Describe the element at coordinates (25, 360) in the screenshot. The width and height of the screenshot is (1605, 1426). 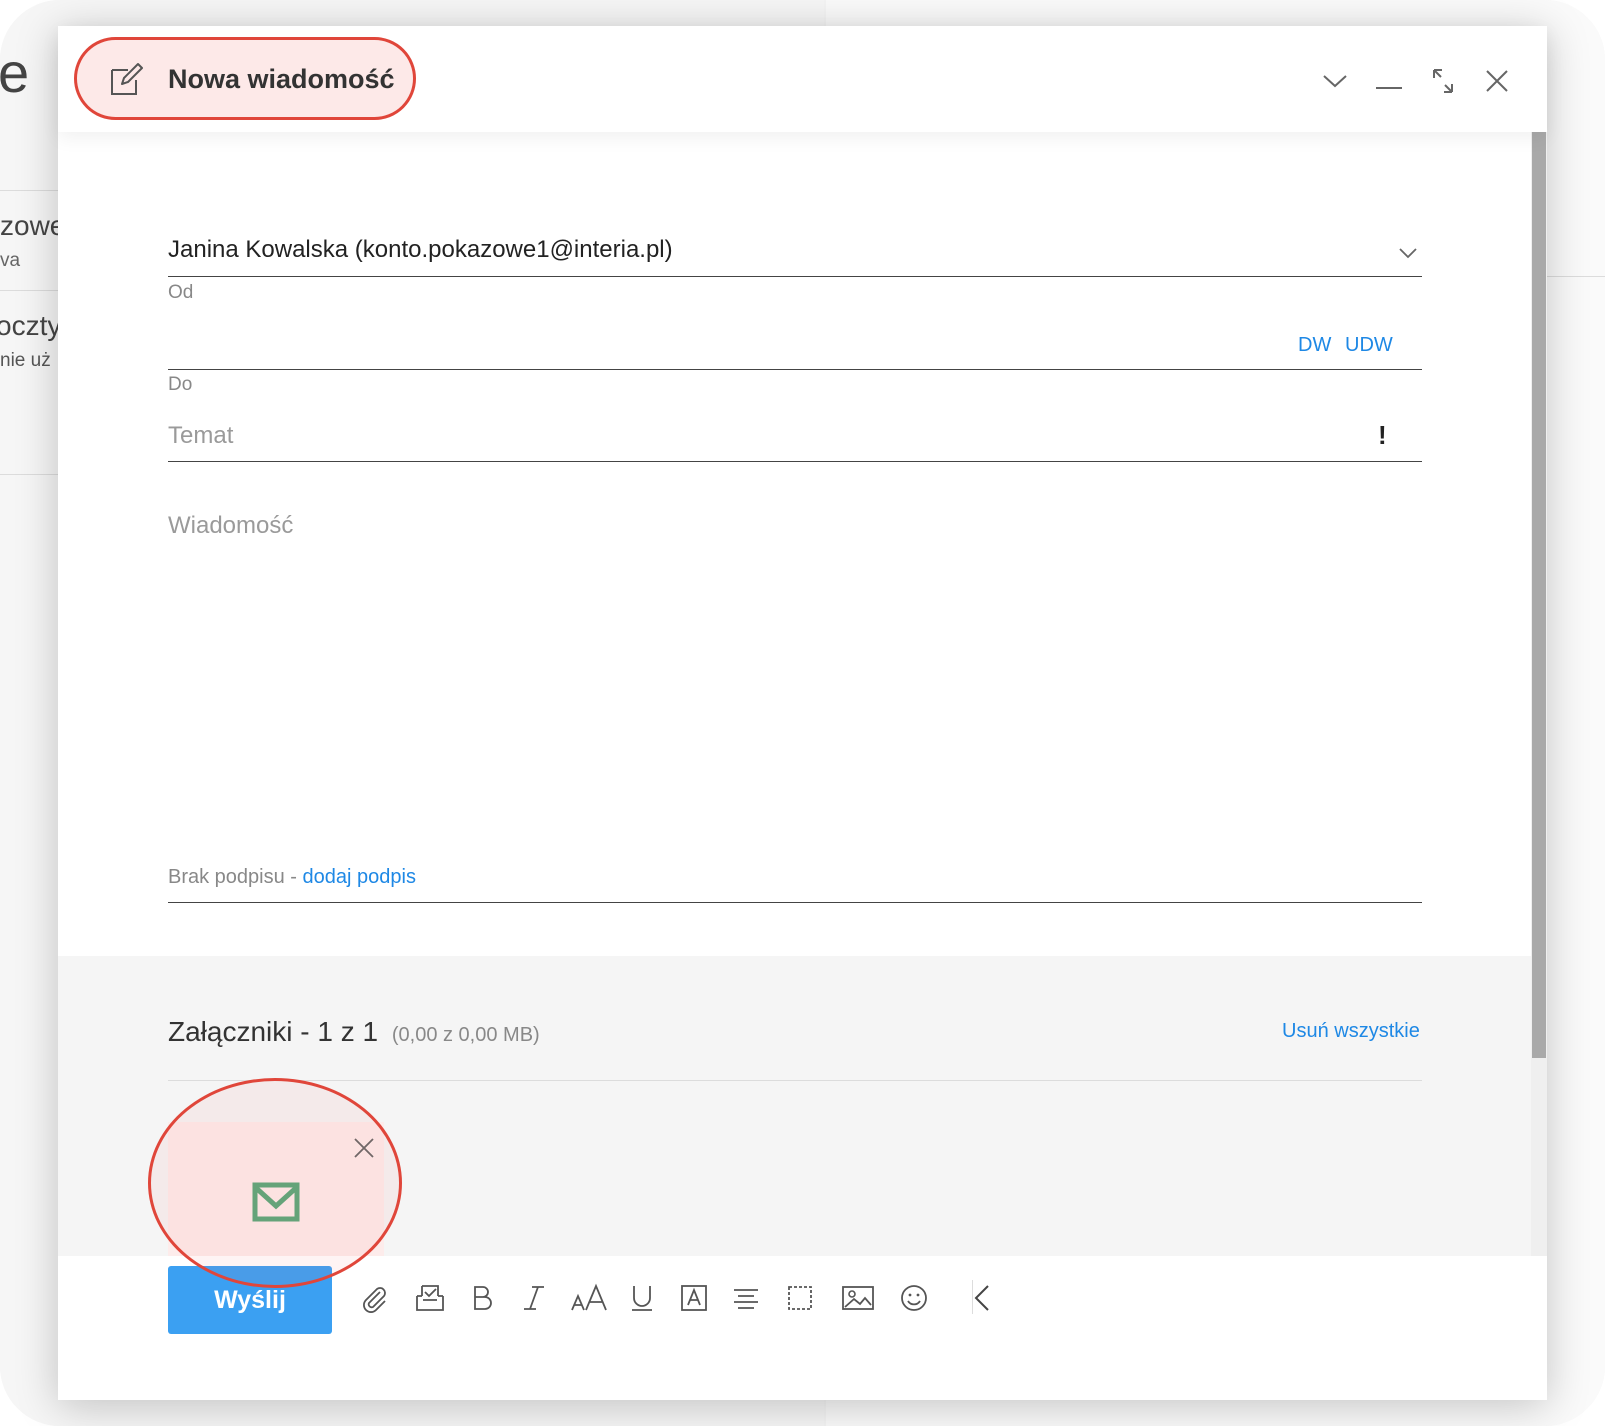
I see `background-fragment: nie uż` at that location.